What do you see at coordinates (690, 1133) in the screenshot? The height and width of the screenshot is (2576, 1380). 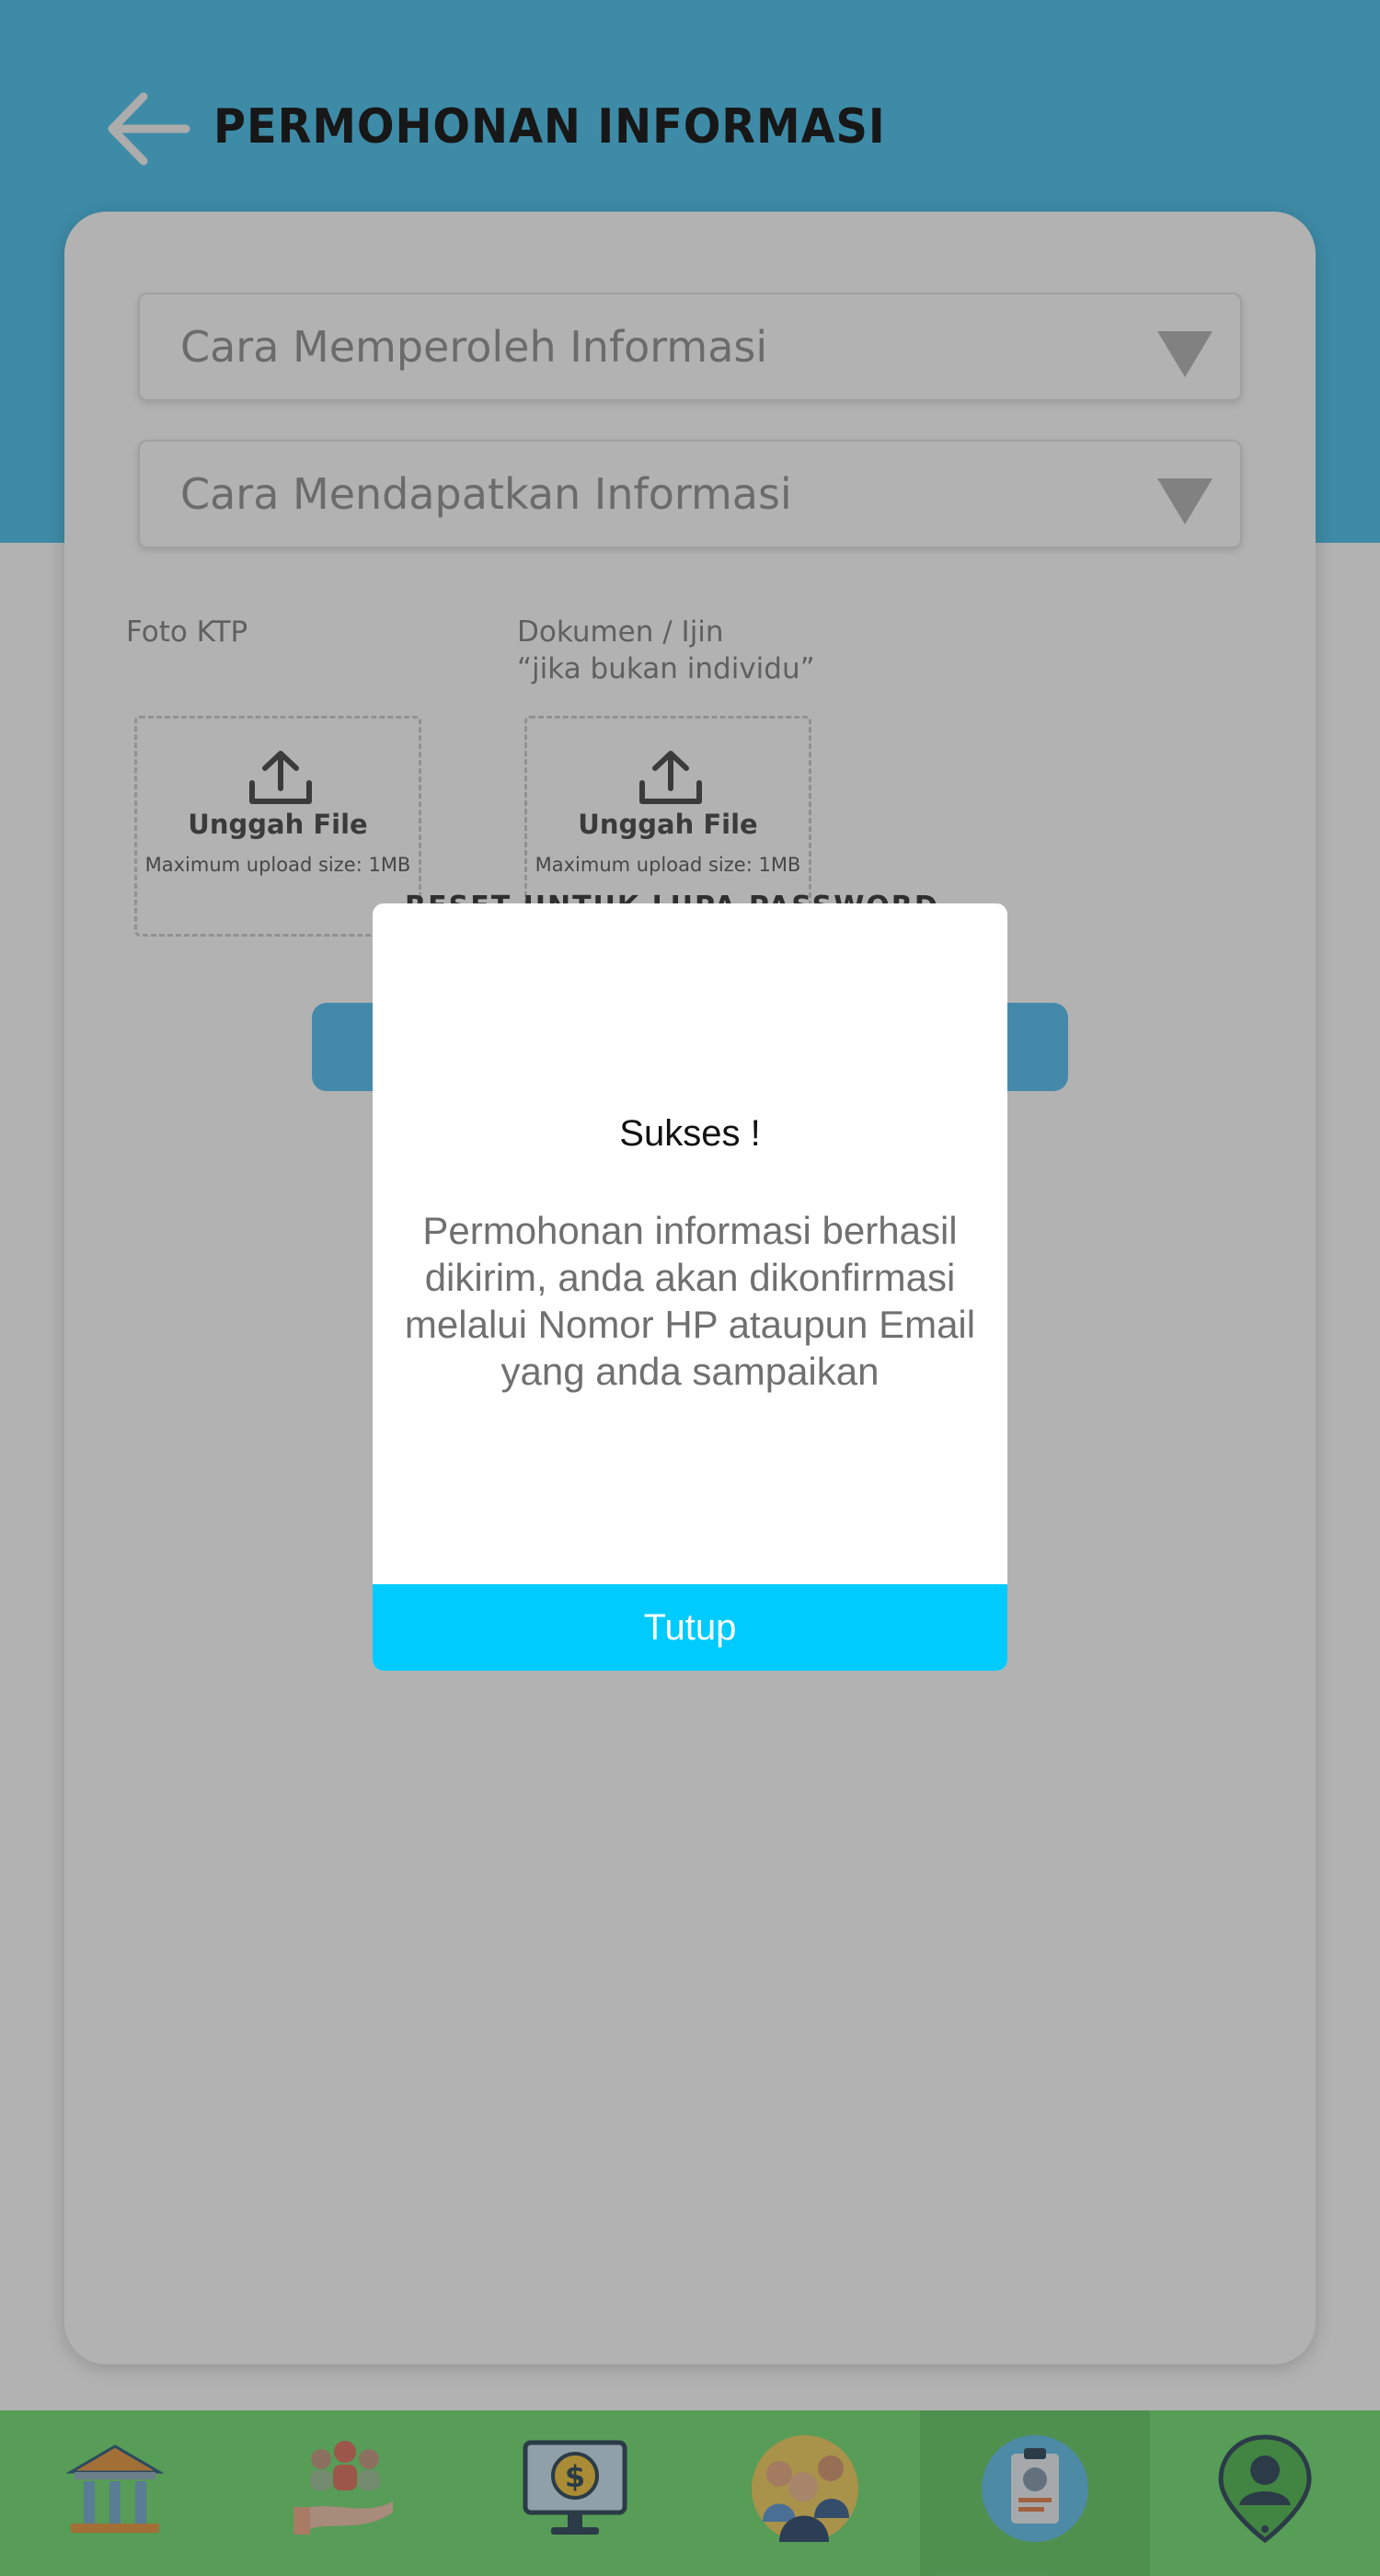 I see `dialog-title: Sukses !` at bounding box center [690, 1133].